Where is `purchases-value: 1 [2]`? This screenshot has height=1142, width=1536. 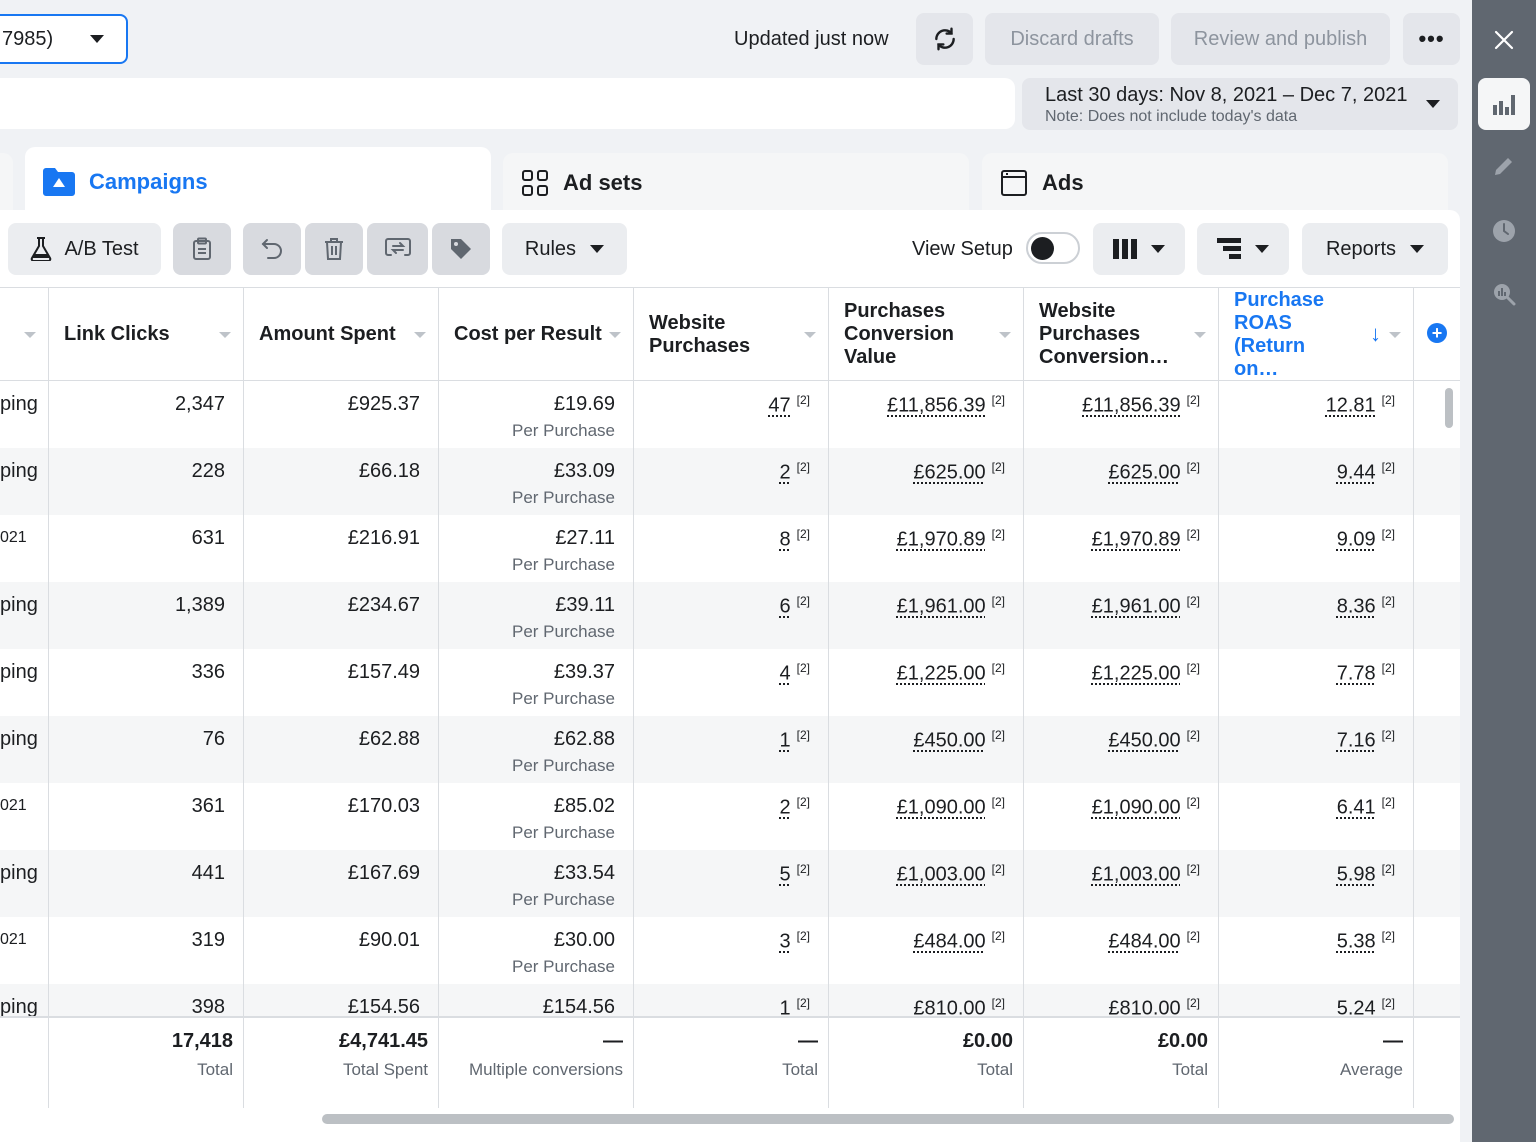 purchases-value: 1 [2] is located at coordinates (795, 740).